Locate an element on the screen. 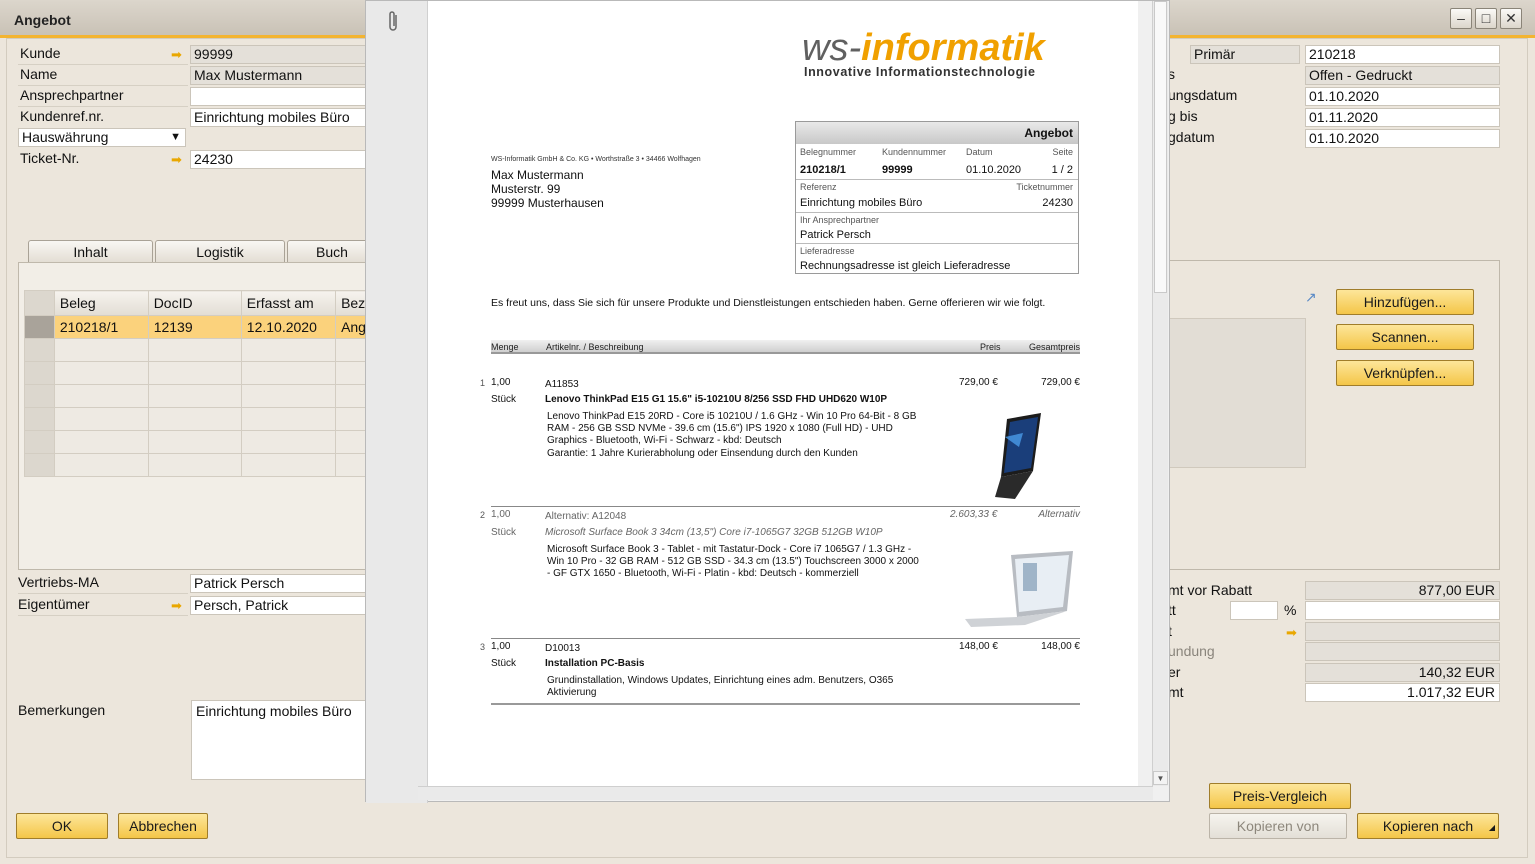 The height and width of the screenshot is (864, 1535). rounding-field is located at coordinates (1402, 651).